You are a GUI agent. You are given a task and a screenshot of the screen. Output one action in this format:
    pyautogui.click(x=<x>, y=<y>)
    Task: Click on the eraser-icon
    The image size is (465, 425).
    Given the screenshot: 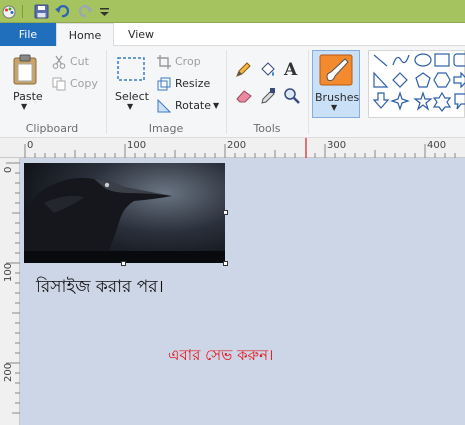 What is the action you would take?
    pyautogui.click(x=244, y=96)
    